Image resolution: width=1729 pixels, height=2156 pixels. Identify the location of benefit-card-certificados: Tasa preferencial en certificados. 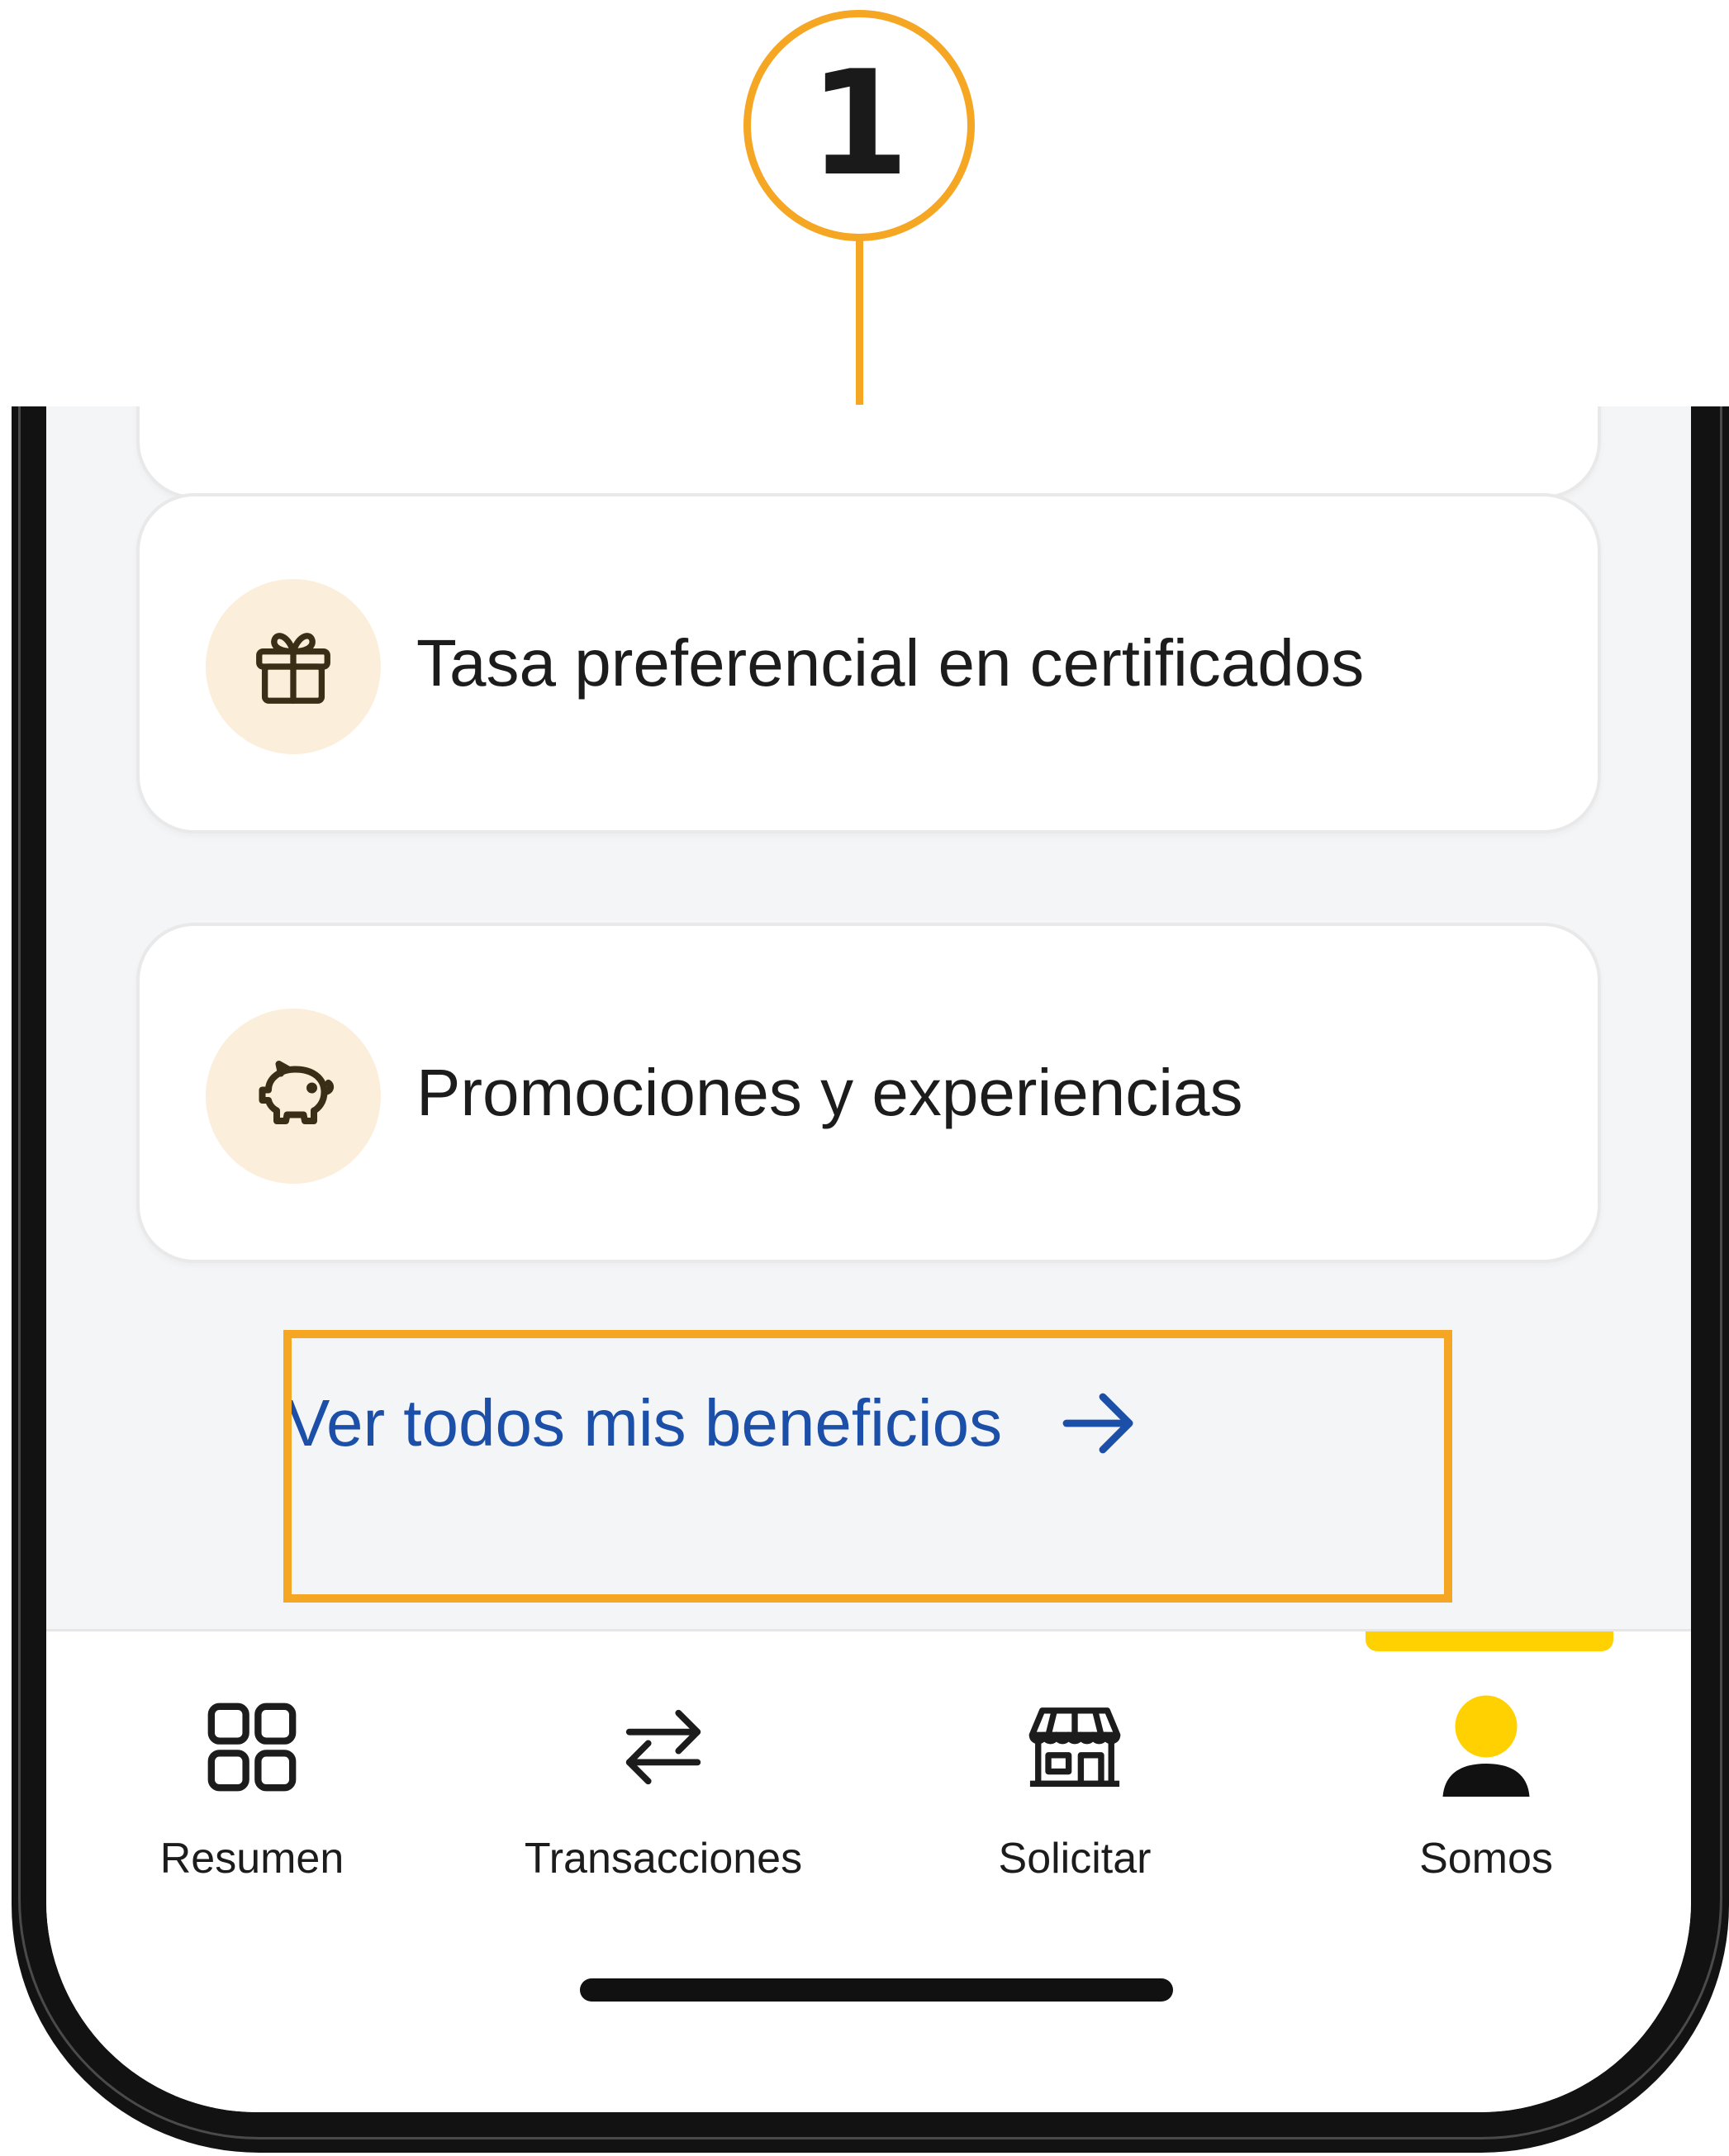
(868, 663).